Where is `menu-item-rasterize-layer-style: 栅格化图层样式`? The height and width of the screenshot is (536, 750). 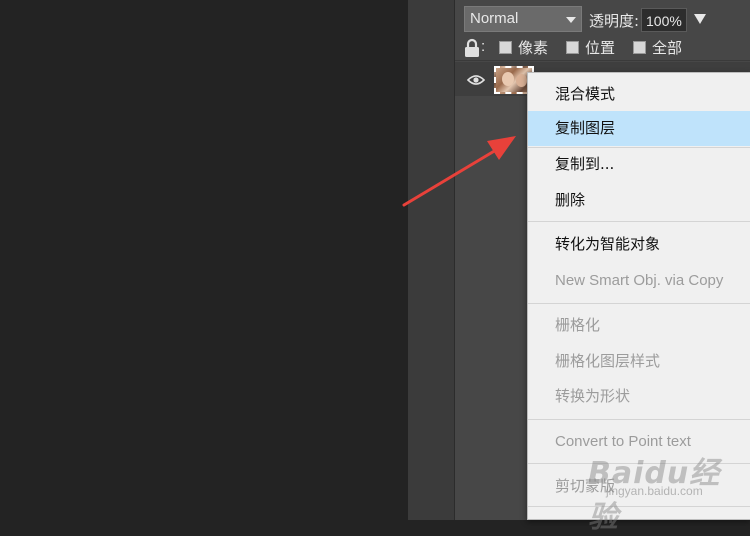 menu-item-rasterize-layer-style: 栅格化图层样式 is located at coordinates (608, 361).